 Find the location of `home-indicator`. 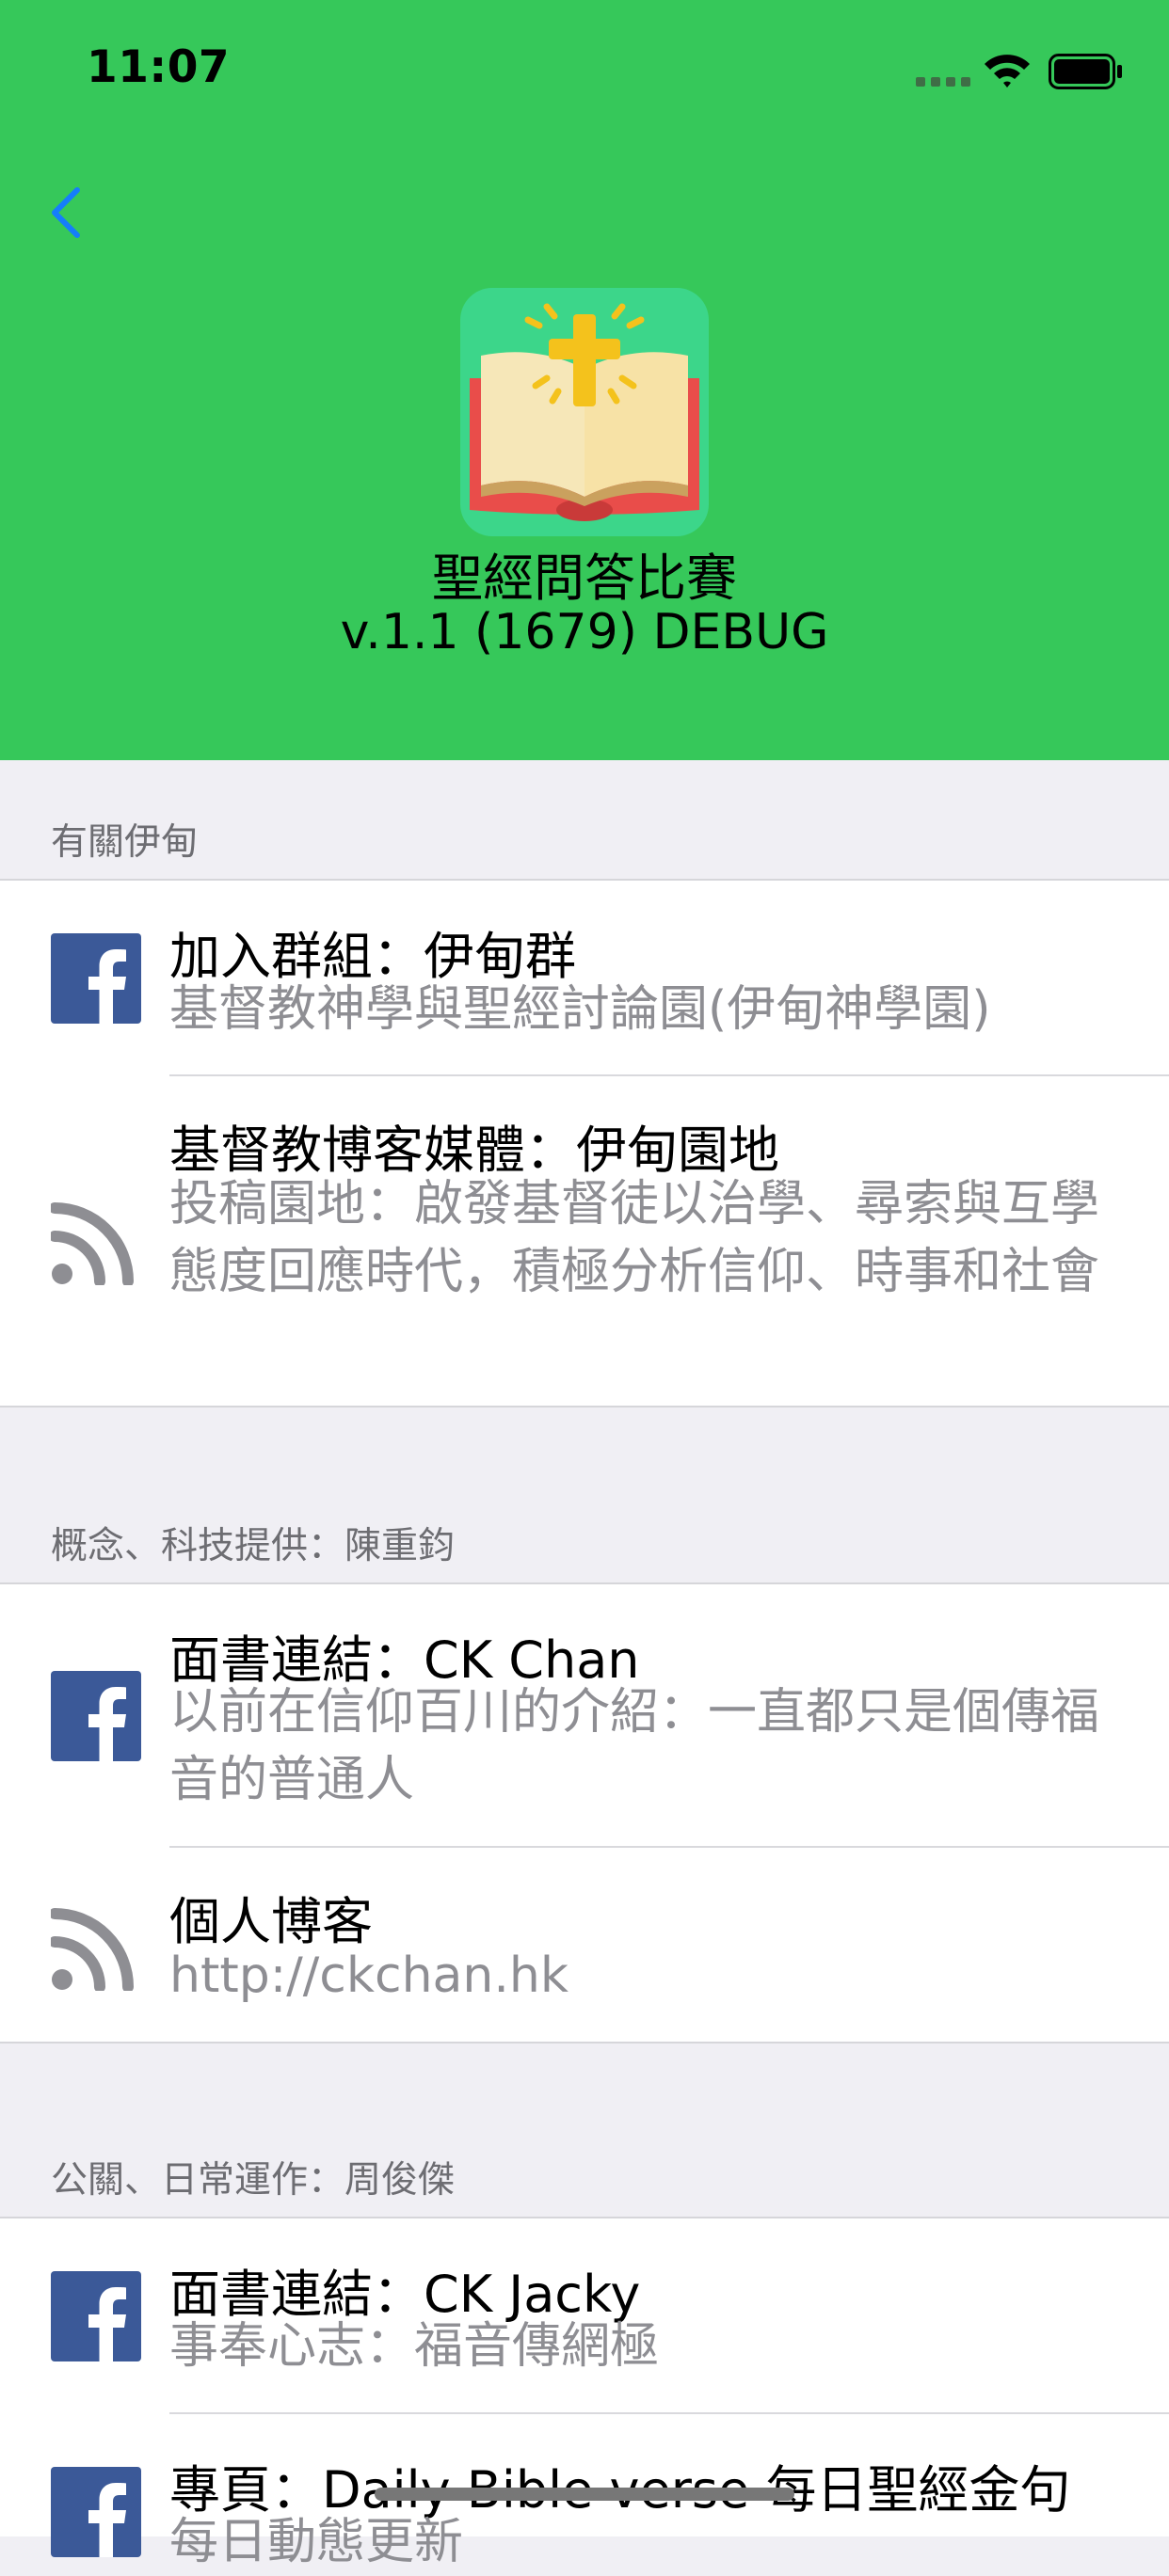

home-indicator is located at coordinates (584, 2494).